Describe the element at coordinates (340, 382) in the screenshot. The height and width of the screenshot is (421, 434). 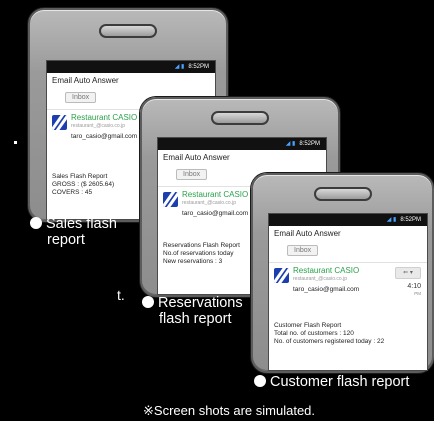
I see `caption-line: Customer flash report` at that location.